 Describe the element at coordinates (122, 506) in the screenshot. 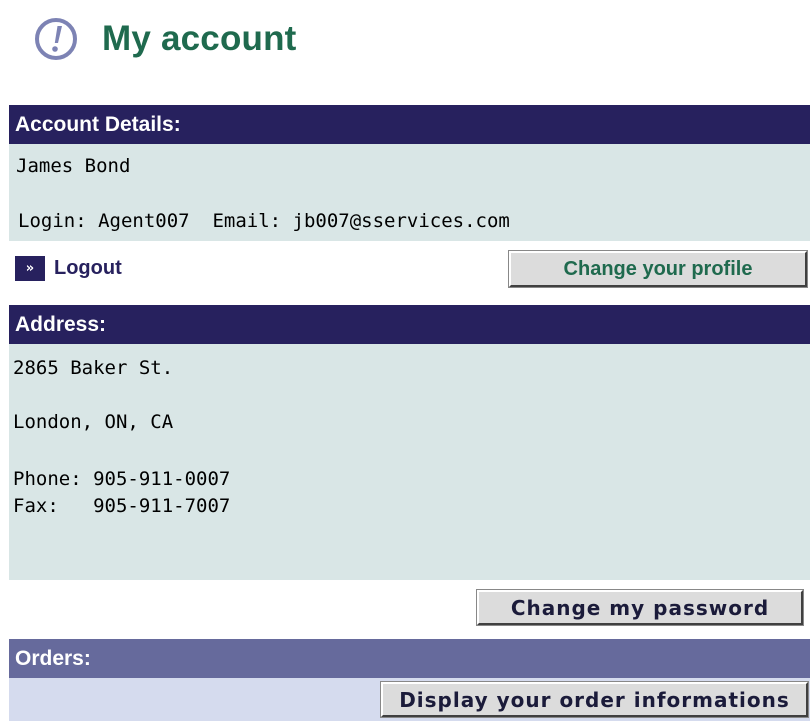

I see `fax-line: Fax: 905-911-7007` at that location.